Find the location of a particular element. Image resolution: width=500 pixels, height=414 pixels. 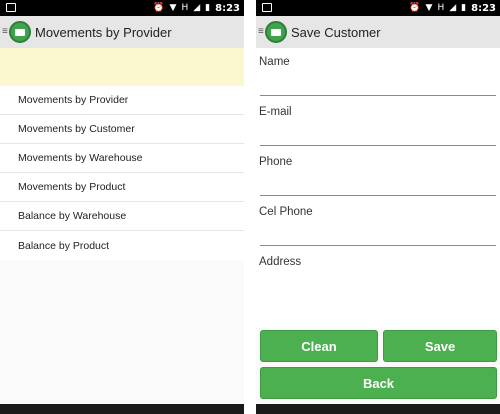

phone-label: Phone is located at coordinates (276, 162).